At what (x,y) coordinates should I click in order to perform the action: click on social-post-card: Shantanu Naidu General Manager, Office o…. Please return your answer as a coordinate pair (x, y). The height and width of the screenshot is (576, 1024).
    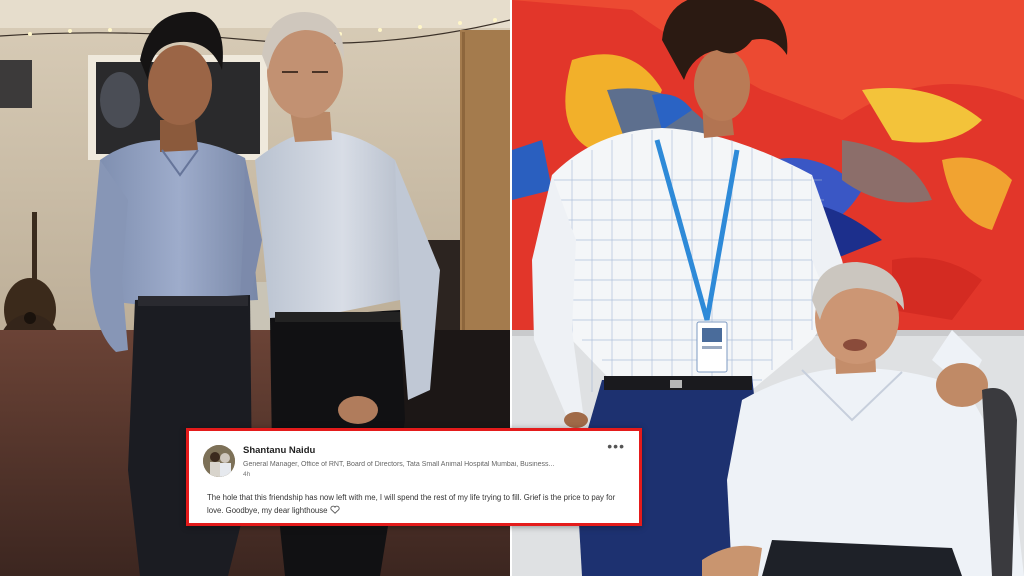
    Looking at the image, I should click on (414, 477).